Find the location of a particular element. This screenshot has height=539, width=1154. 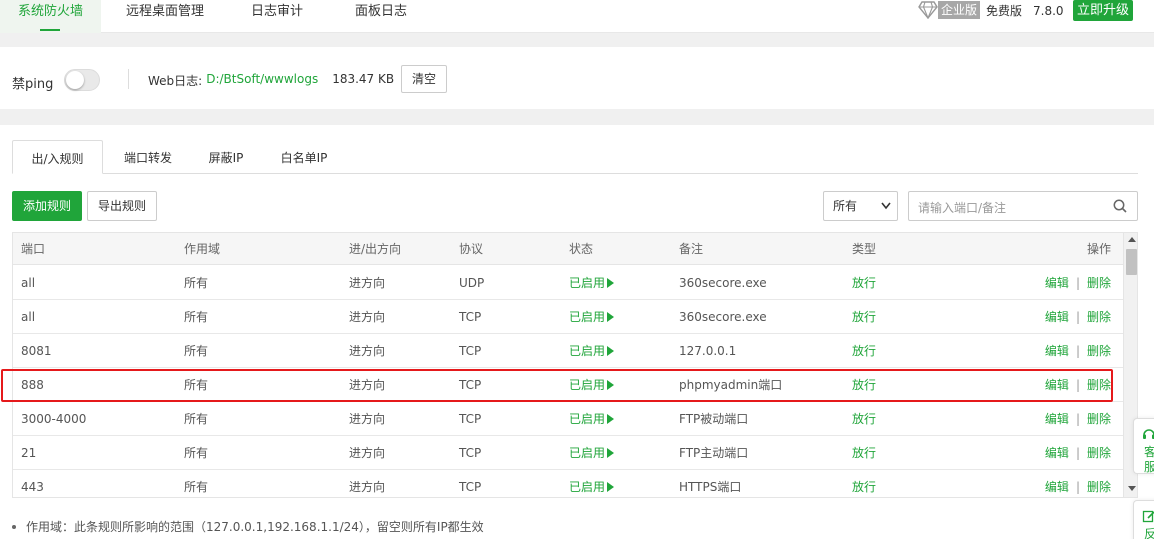

subtab-whitelist-ip: 白名单IP is located at coordinates (304, 157).